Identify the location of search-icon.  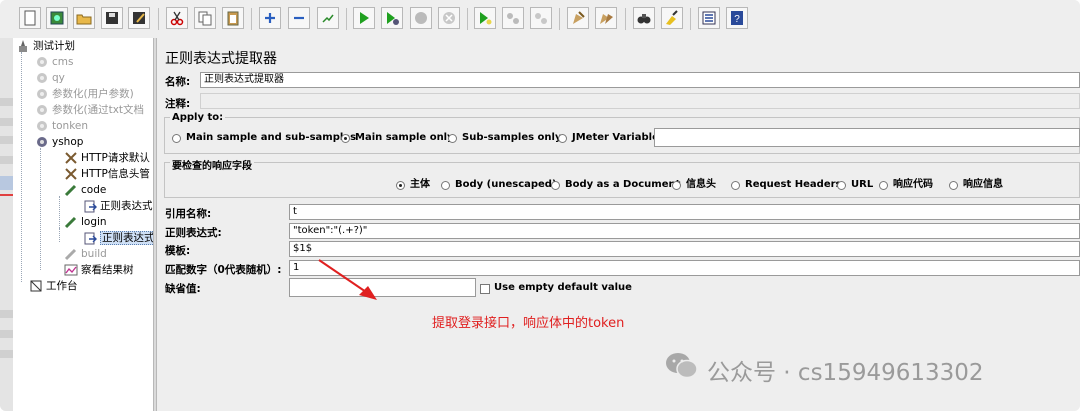
(644, 18).